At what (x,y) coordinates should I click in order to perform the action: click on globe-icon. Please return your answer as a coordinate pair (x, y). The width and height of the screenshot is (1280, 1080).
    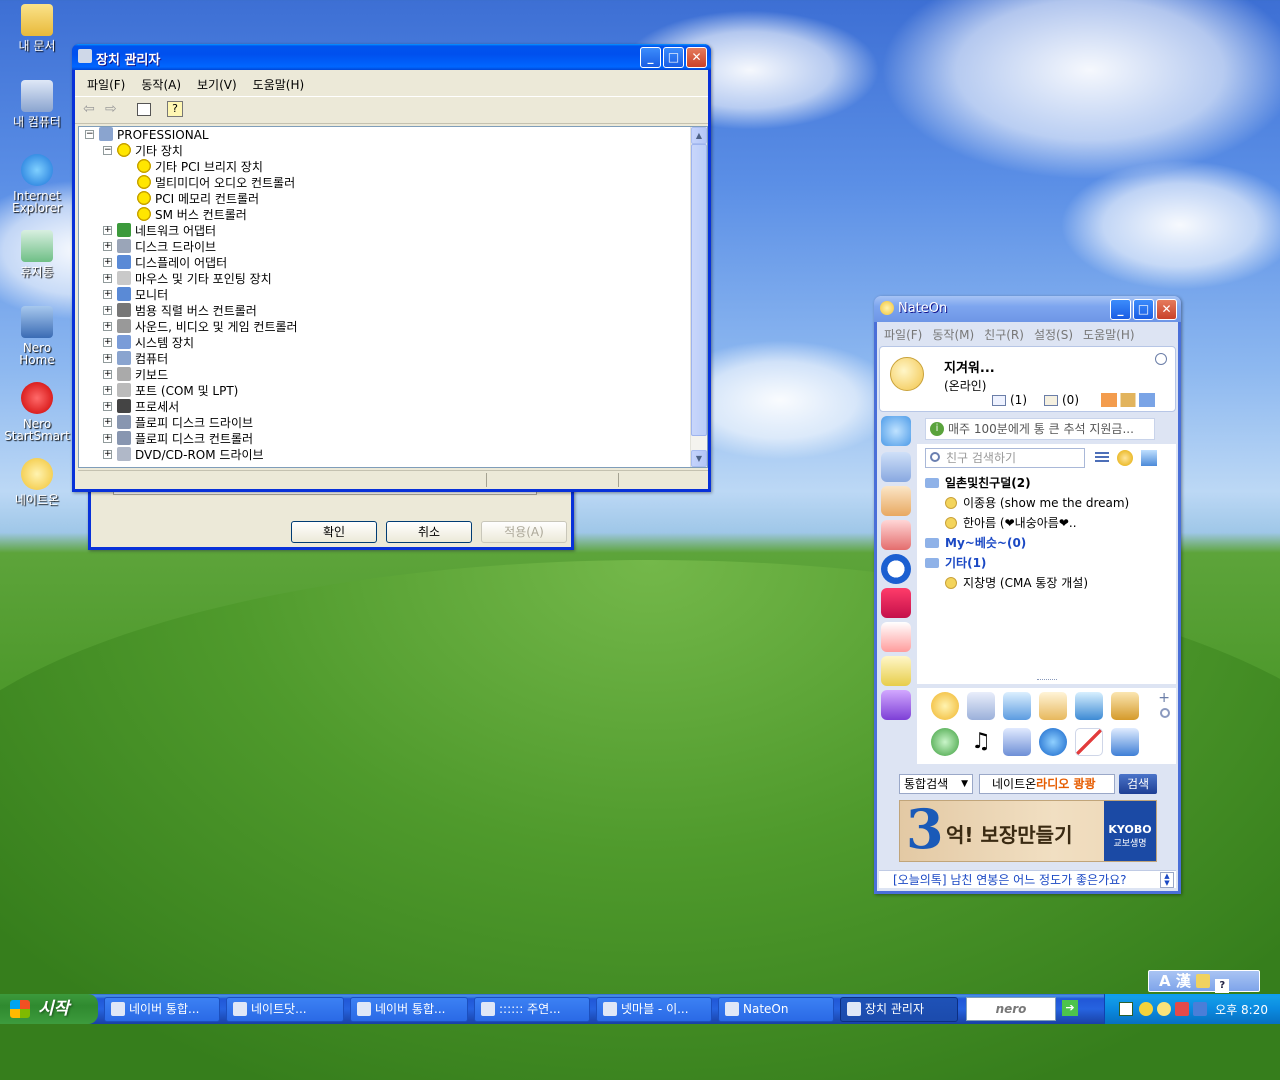
    Looking at the image, I should click on (1053, 742).